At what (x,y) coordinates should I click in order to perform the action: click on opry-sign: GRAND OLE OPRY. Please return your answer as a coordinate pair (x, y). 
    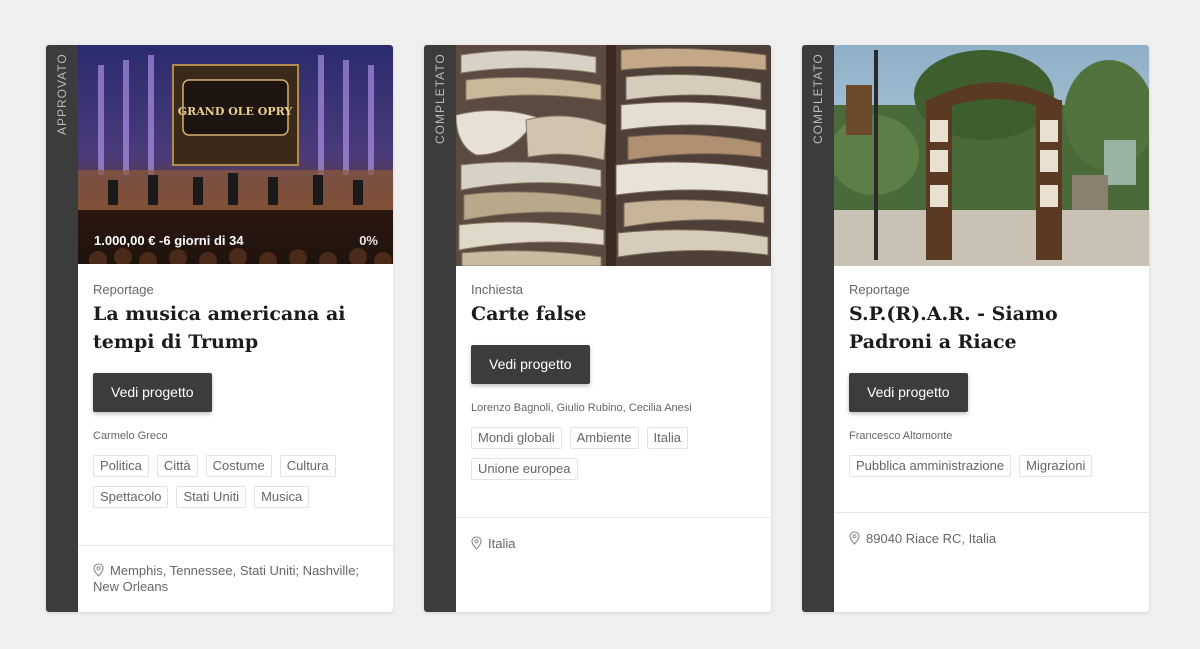
    Looking at the image, I should click on (235, 111).